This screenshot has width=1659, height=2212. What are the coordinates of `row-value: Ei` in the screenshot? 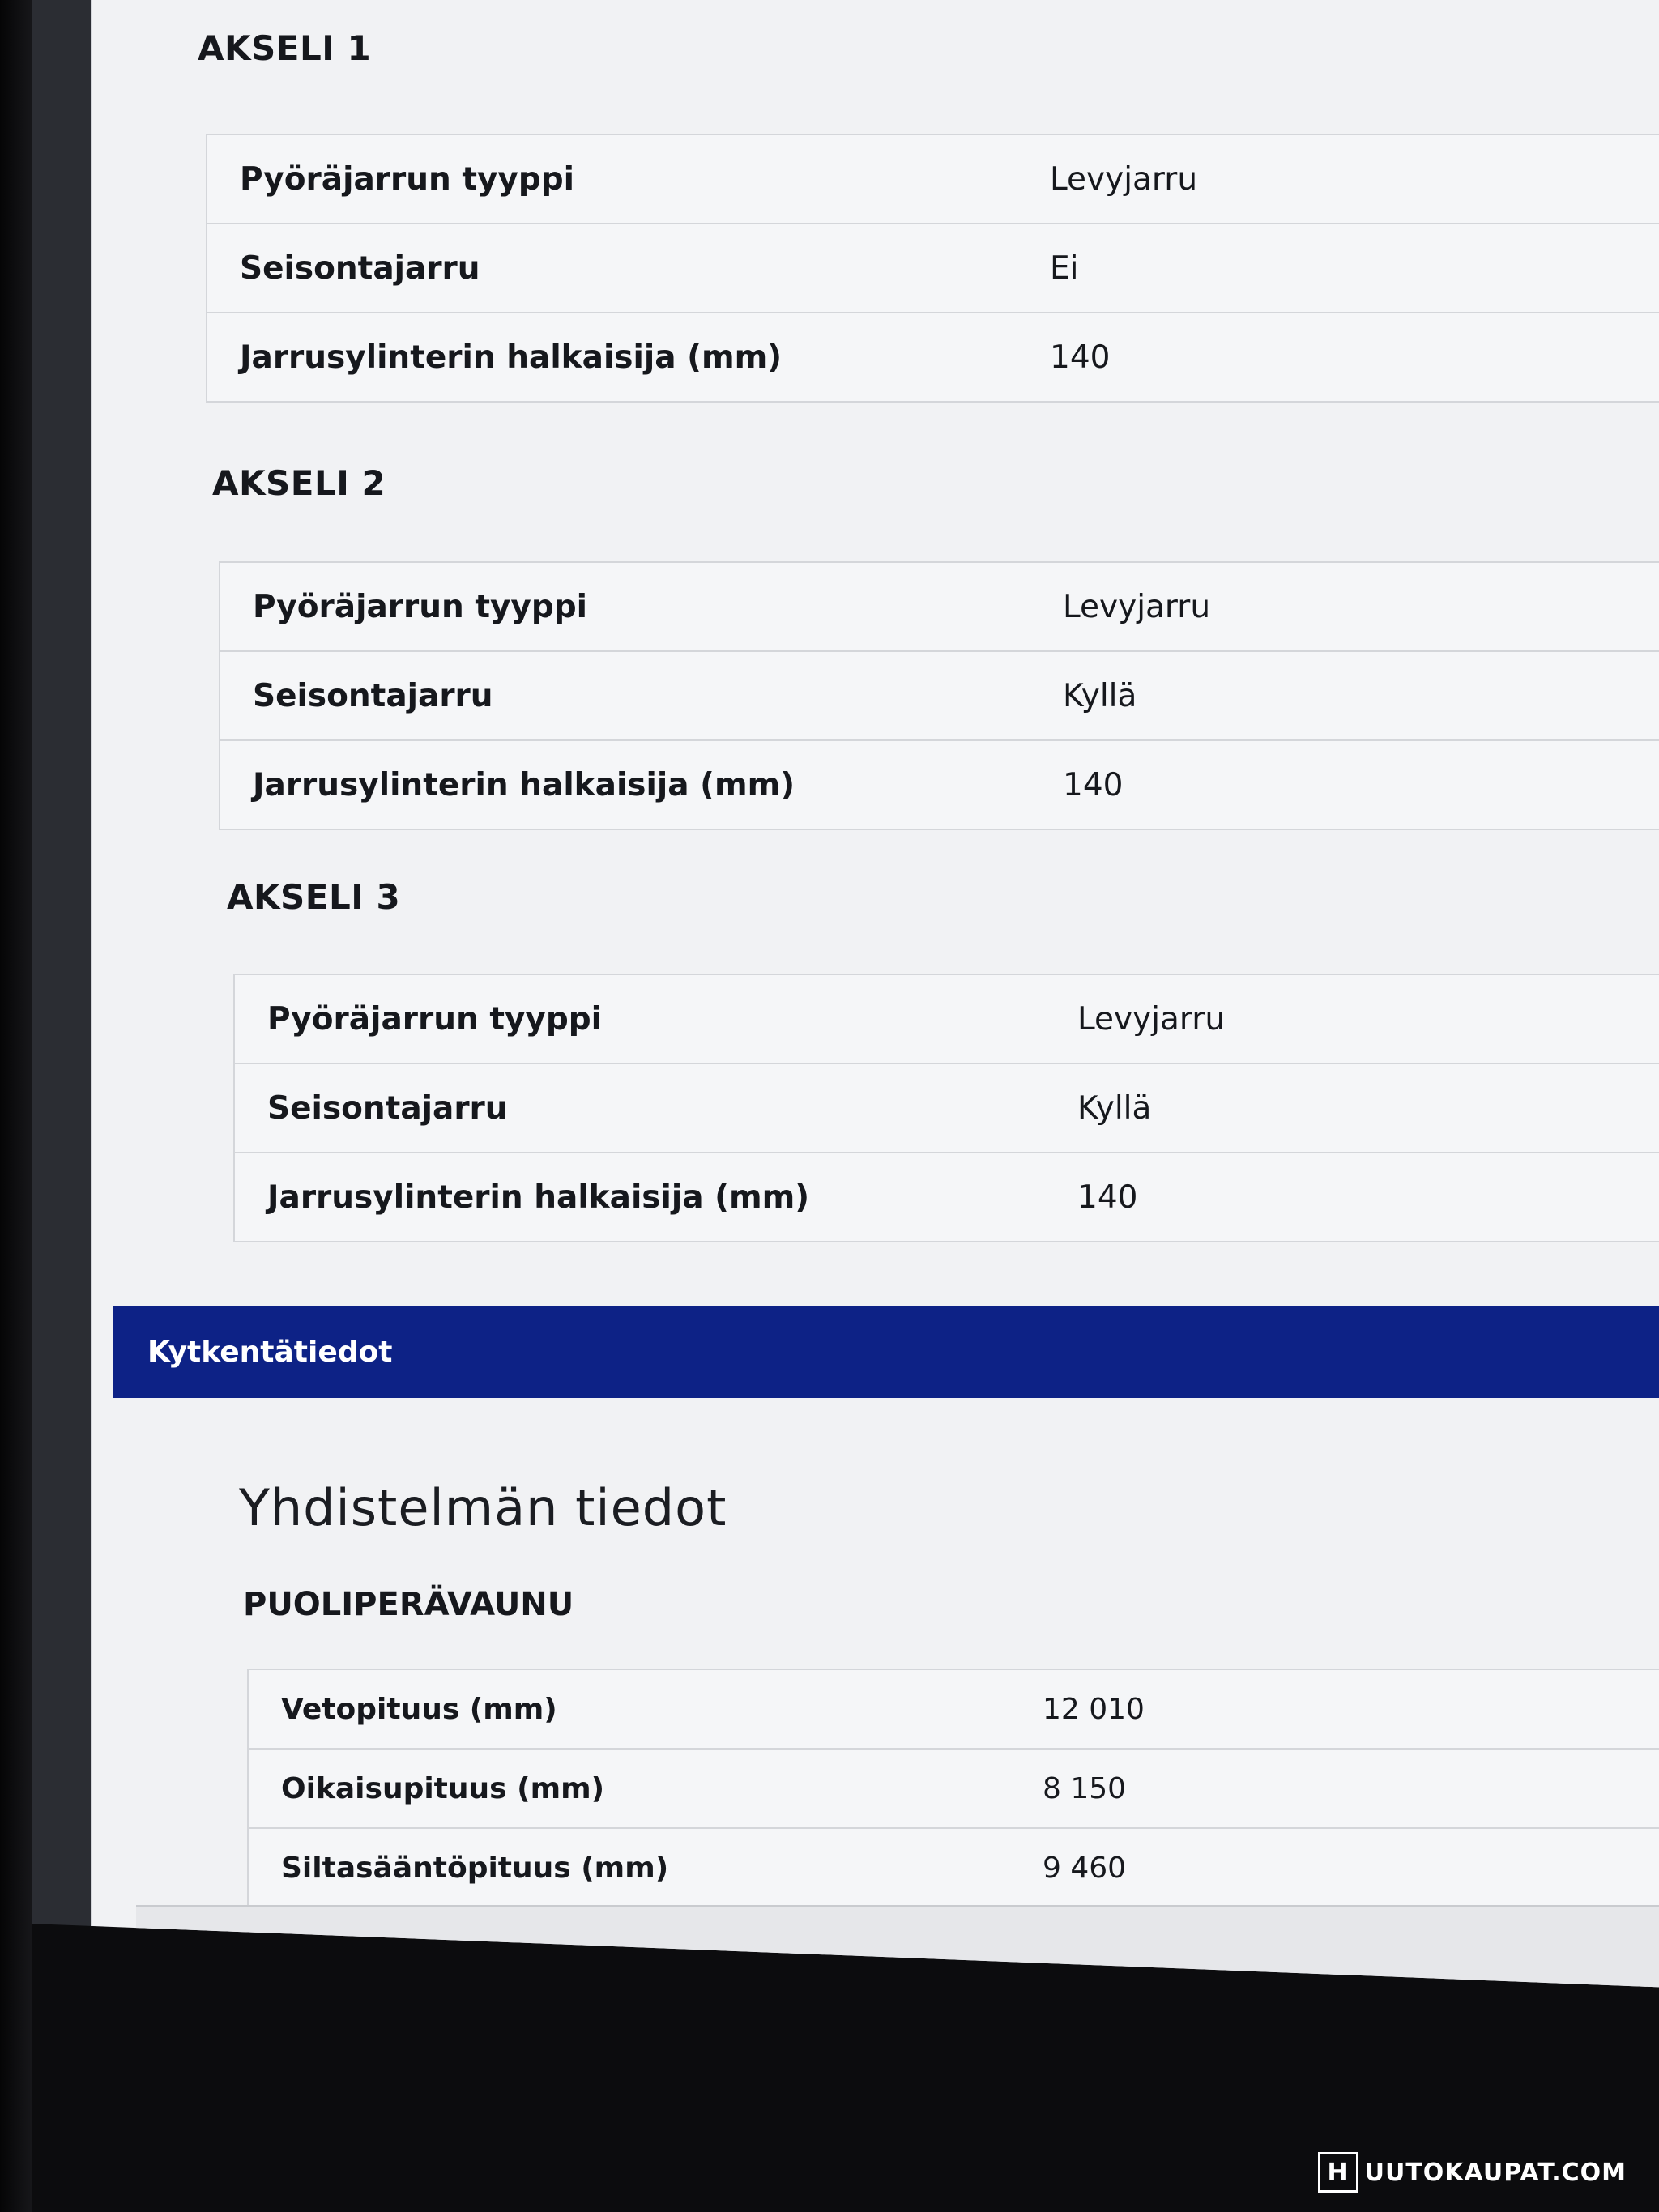 It's located at (1338, 268).